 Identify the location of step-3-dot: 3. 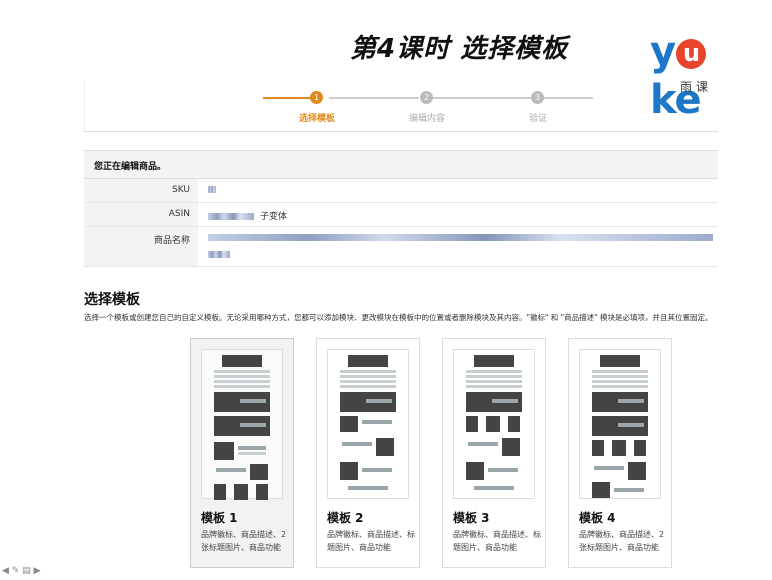
(537, 97).